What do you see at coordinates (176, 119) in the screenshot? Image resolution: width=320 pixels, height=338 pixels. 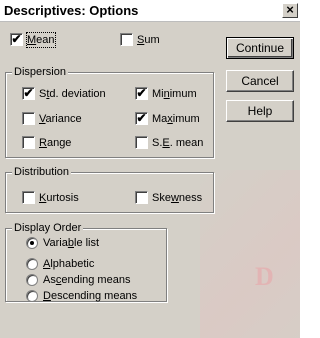 I see `maximum-label: Maximum` at bounding box center [176, 119].